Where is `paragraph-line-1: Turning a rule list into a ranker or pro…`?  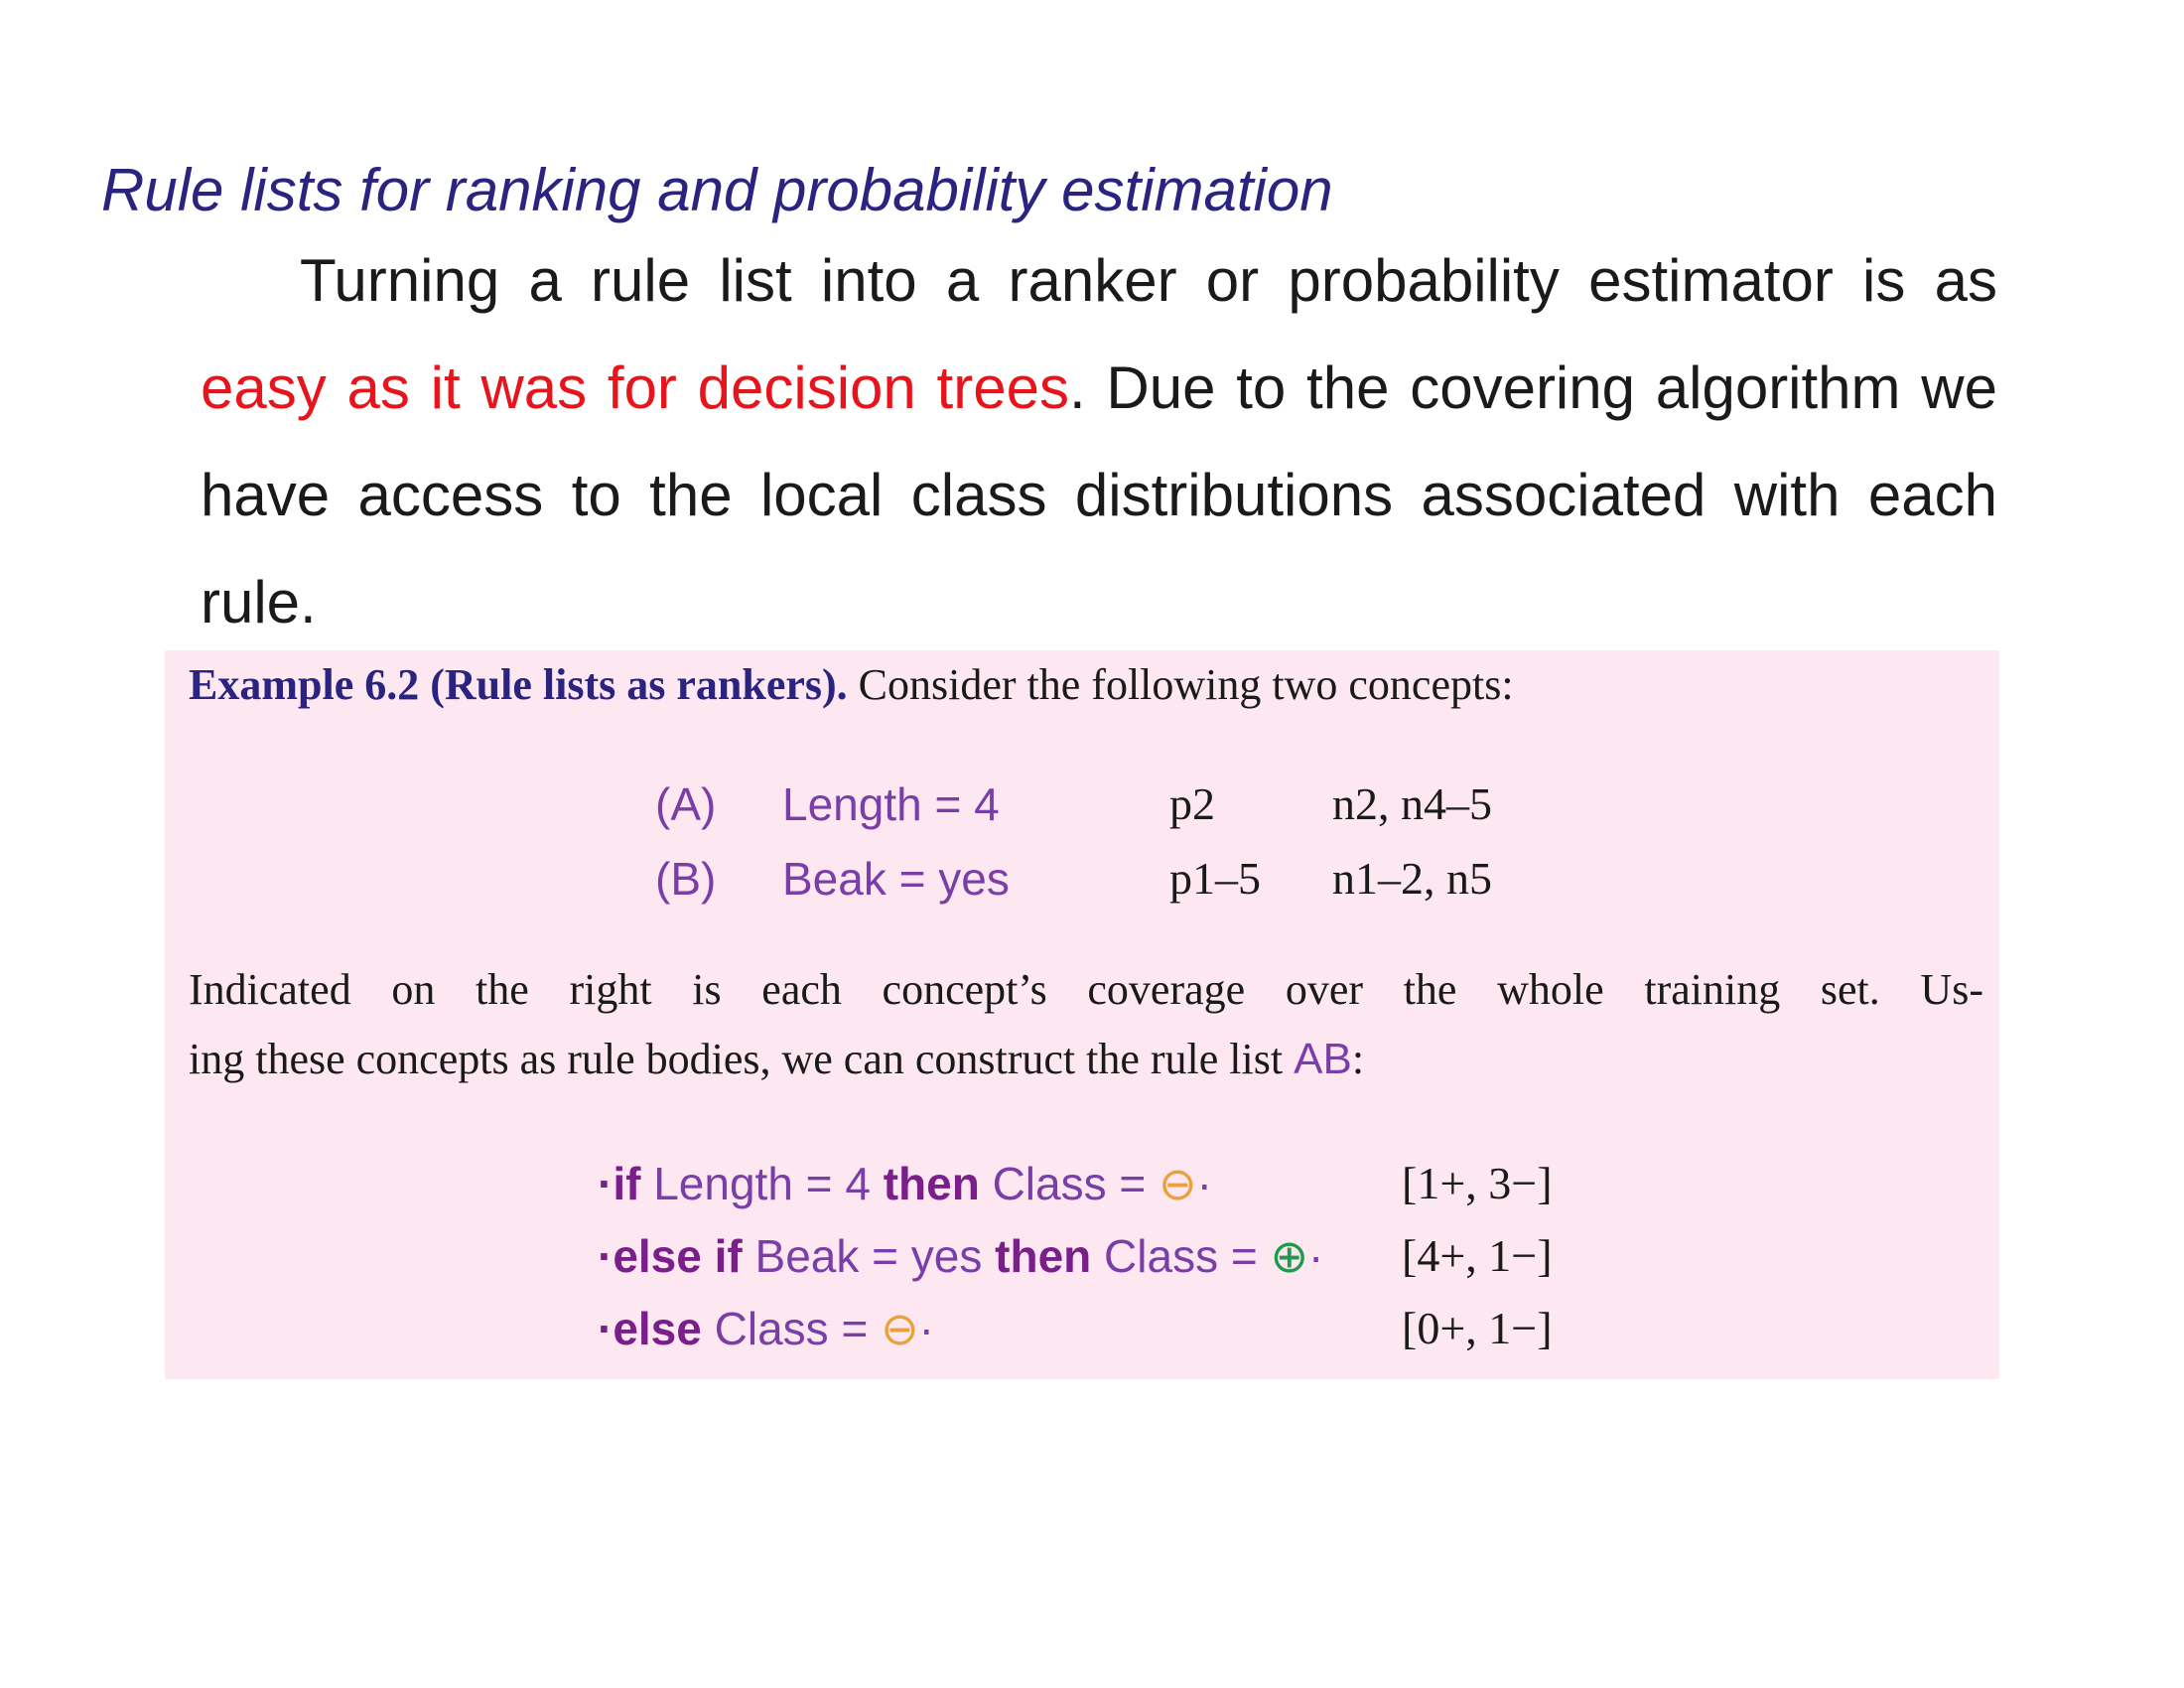 paragraph-line-1: Turning a rule list into a ranker or pro… is located at coordinates (1148, 280).